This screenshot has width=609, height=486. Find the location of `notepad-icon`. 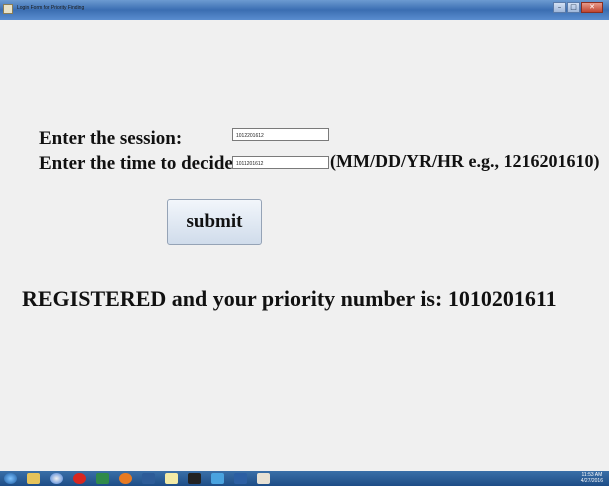

notepad-icon is located at coordinates (171, 478).